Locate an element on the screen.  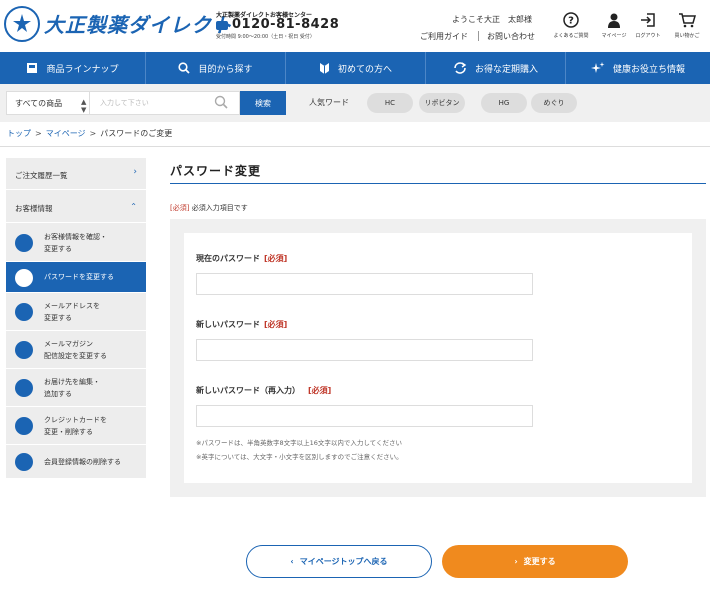
select-arrows-icon: ▲ ▼ is located at coordinates (84, 106).